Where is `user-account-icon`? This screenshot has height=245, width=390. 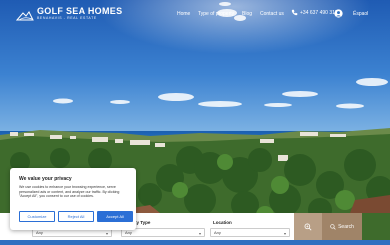 user-account-icon is located at coordinates (338, 13).